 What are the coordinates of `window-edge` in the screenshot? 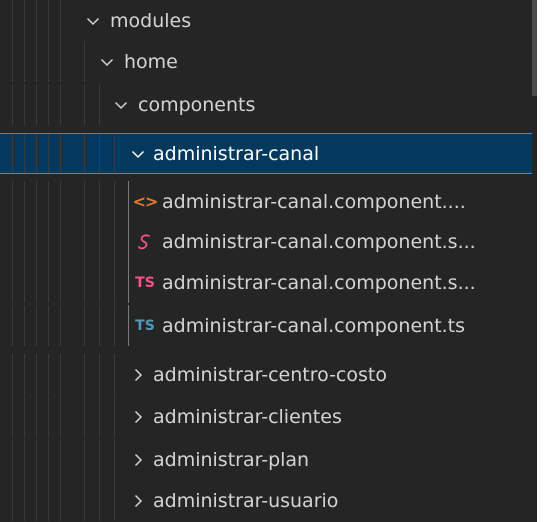 It's located at (540, 261).